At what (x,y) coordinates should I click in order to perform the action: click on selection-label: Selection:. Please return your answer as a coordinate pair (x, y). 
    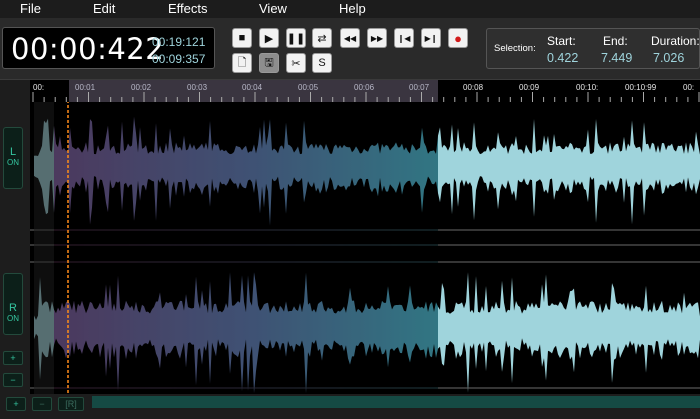
    Looking at the image, I should click on (515, 48).